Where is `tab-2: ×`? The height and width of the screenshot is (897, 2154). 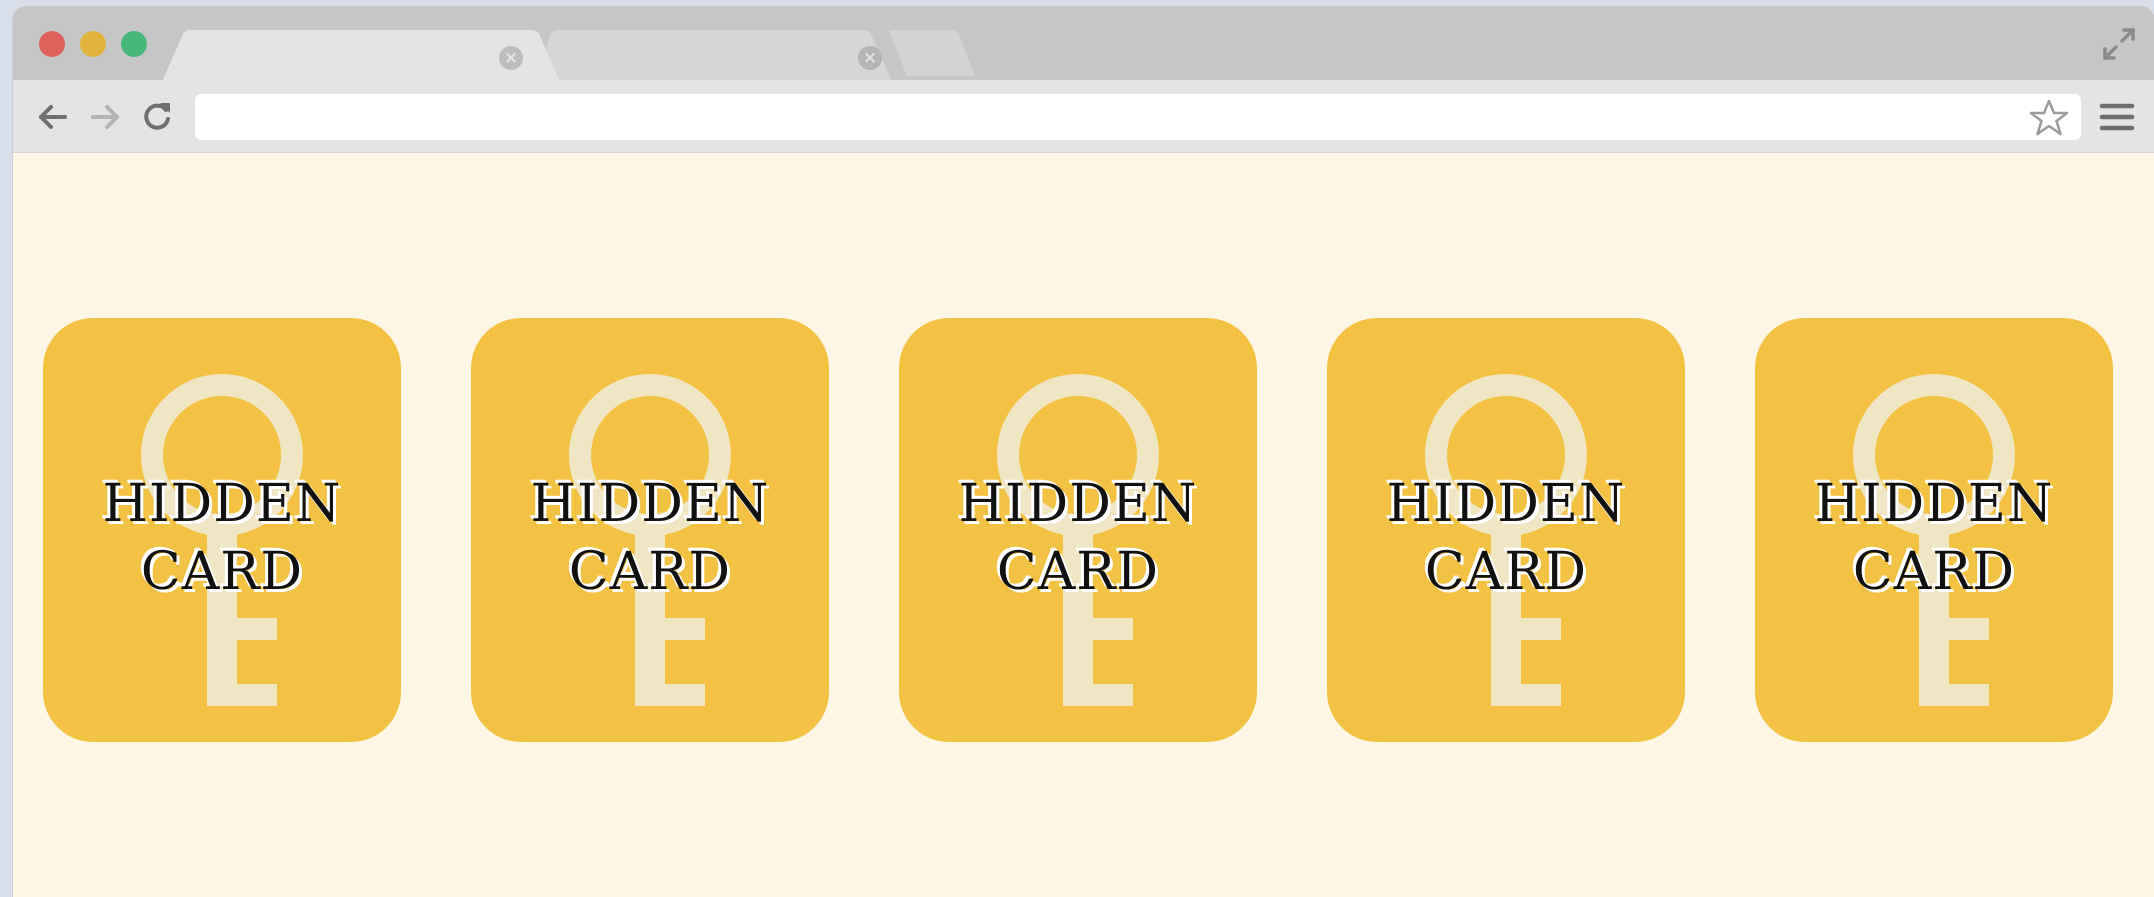 tab-2: × is located at coordinates (723, 57).